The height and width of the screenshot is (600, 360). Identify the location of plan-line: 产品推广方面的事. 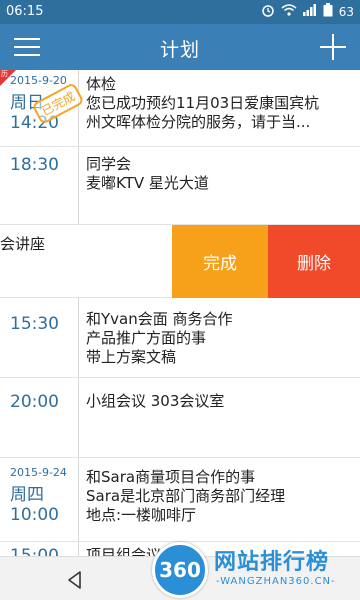
(146, 338).